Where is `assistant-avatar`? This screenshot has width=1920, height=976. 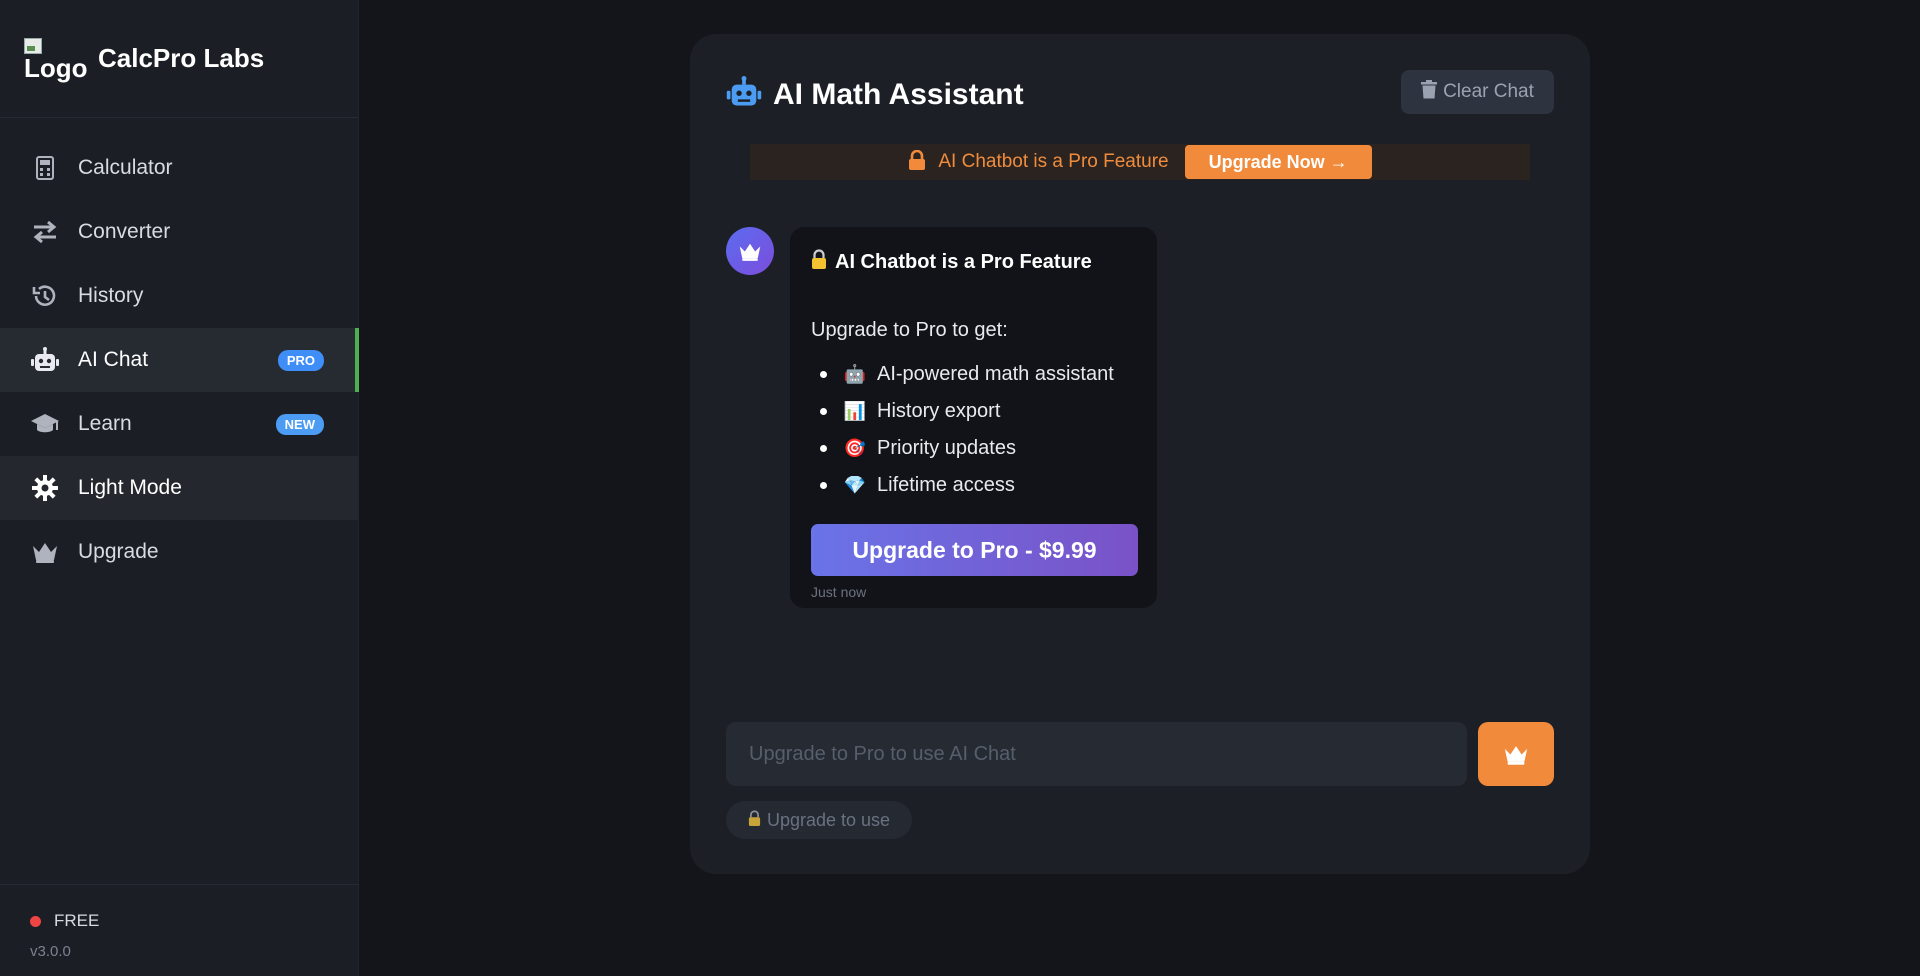
assistant-avatar is located at coordinates (750, 251).